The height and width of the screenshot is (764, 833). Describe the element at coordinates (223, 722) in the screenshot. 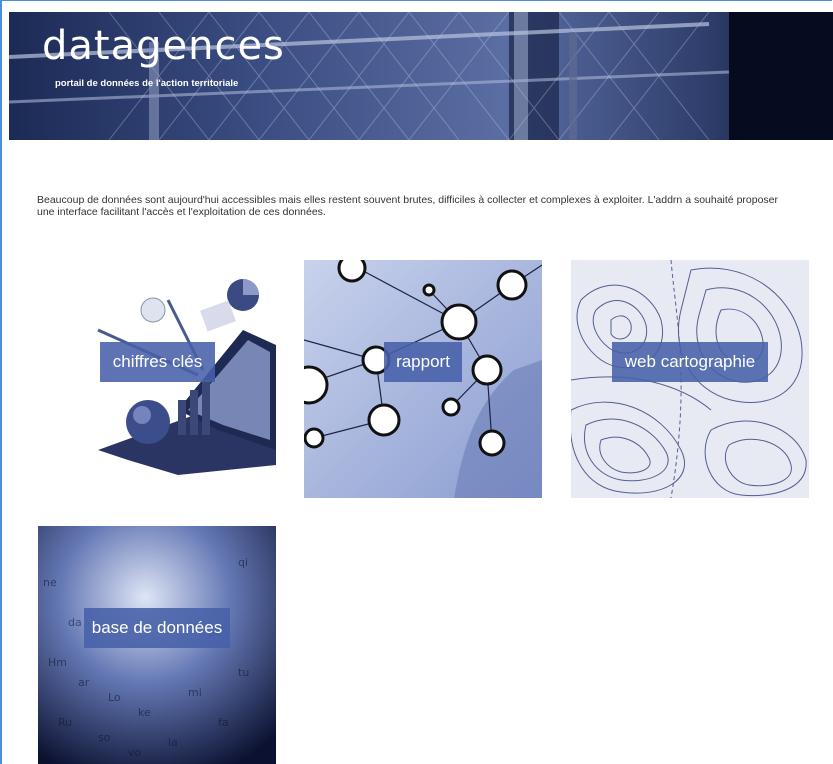

I see `svg-text: fa` at that location.